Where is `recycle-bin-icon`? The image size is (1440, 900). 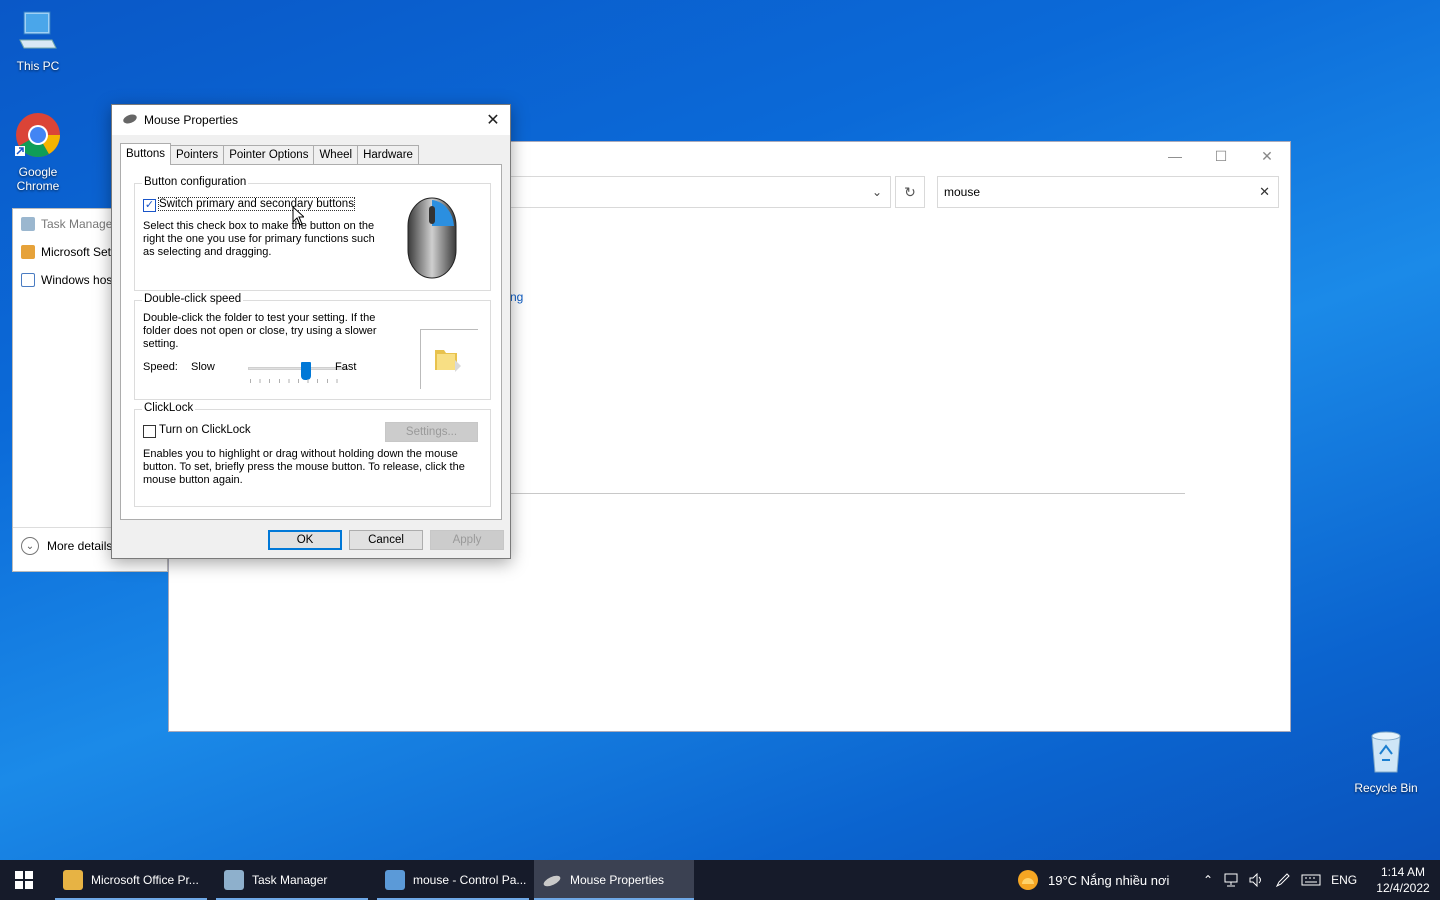 recycle-bin-icon is located at coordinates (1386, 752).